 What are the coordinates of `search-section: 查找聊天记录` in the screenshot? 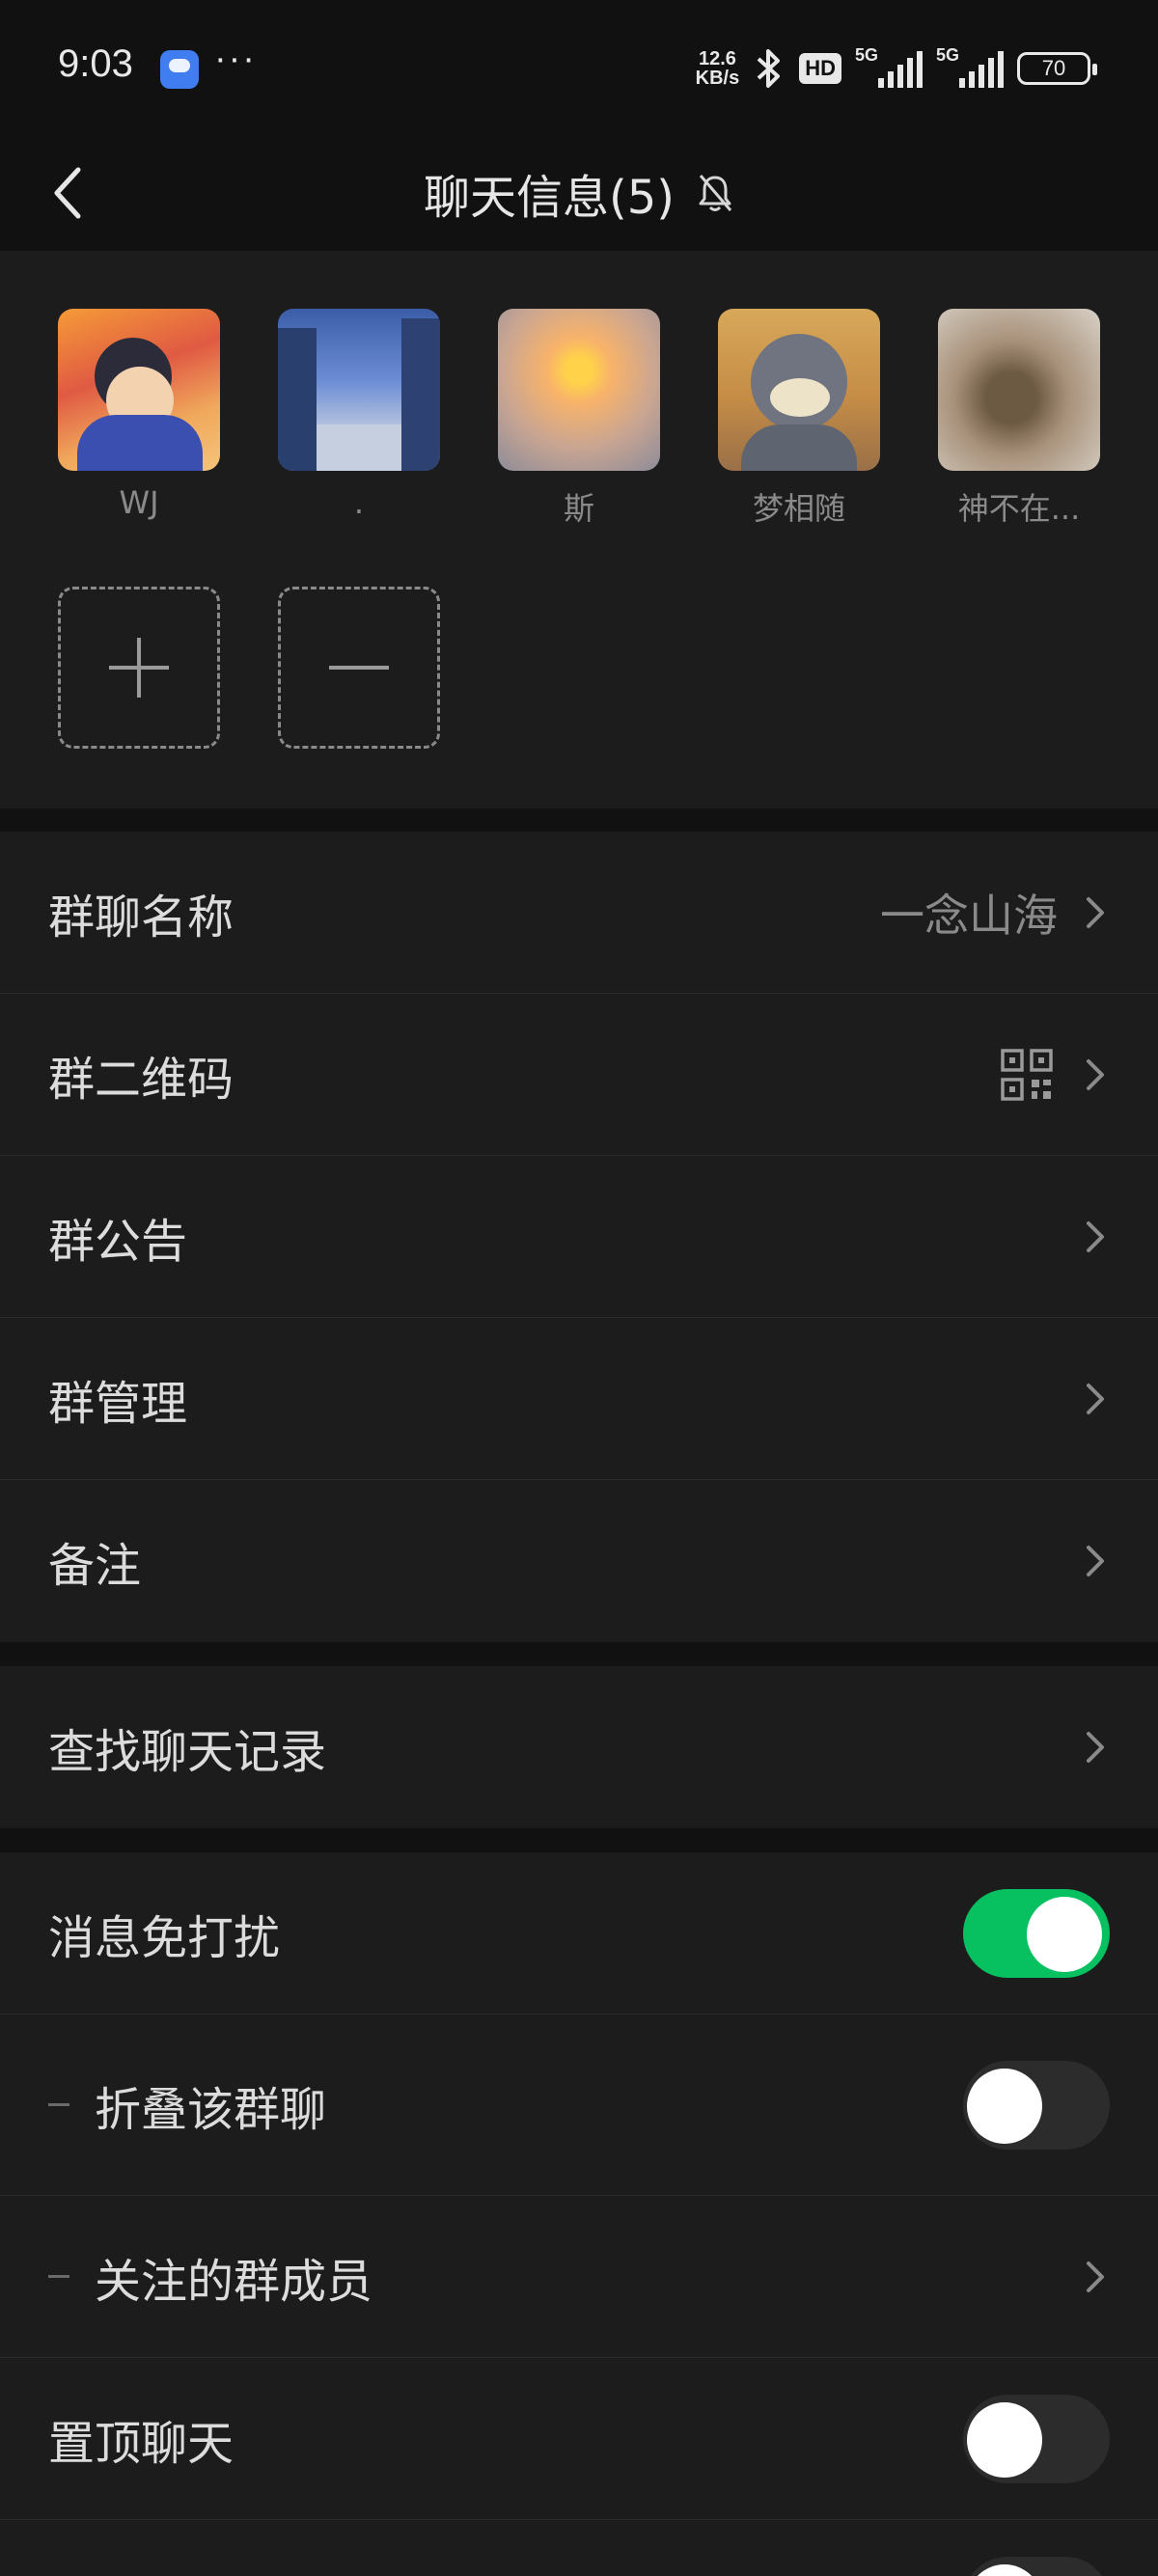 It's located at (579, 1747).